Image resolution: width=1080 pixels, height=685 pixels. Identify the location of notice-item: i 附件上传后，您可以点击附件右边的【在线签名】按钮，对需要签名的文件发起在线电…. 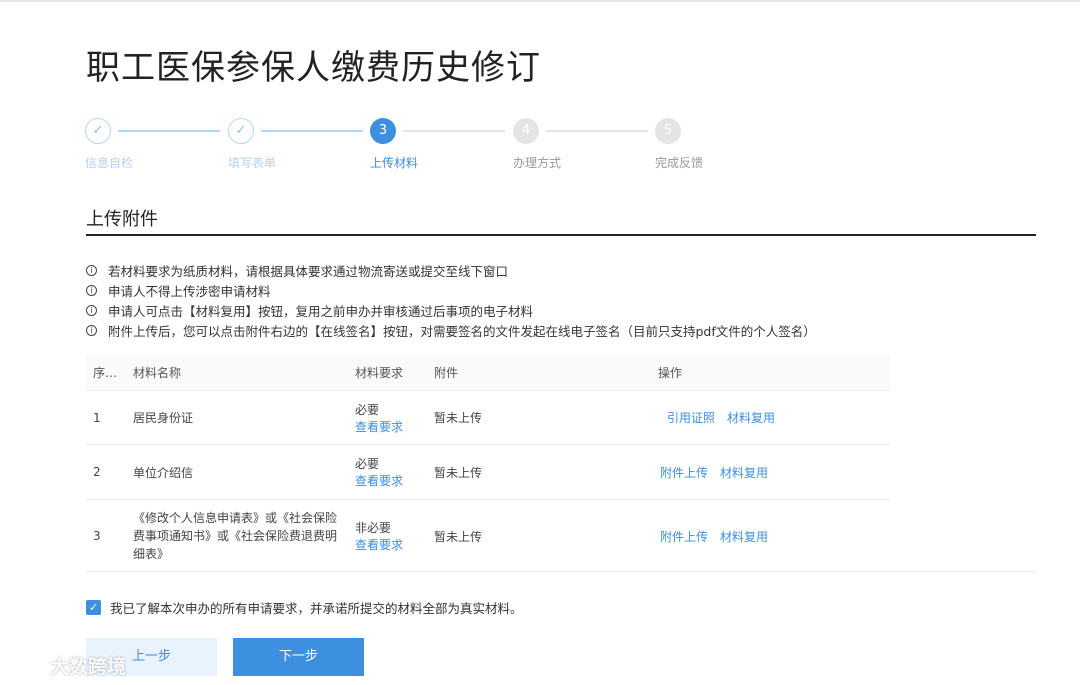
(451, 330).